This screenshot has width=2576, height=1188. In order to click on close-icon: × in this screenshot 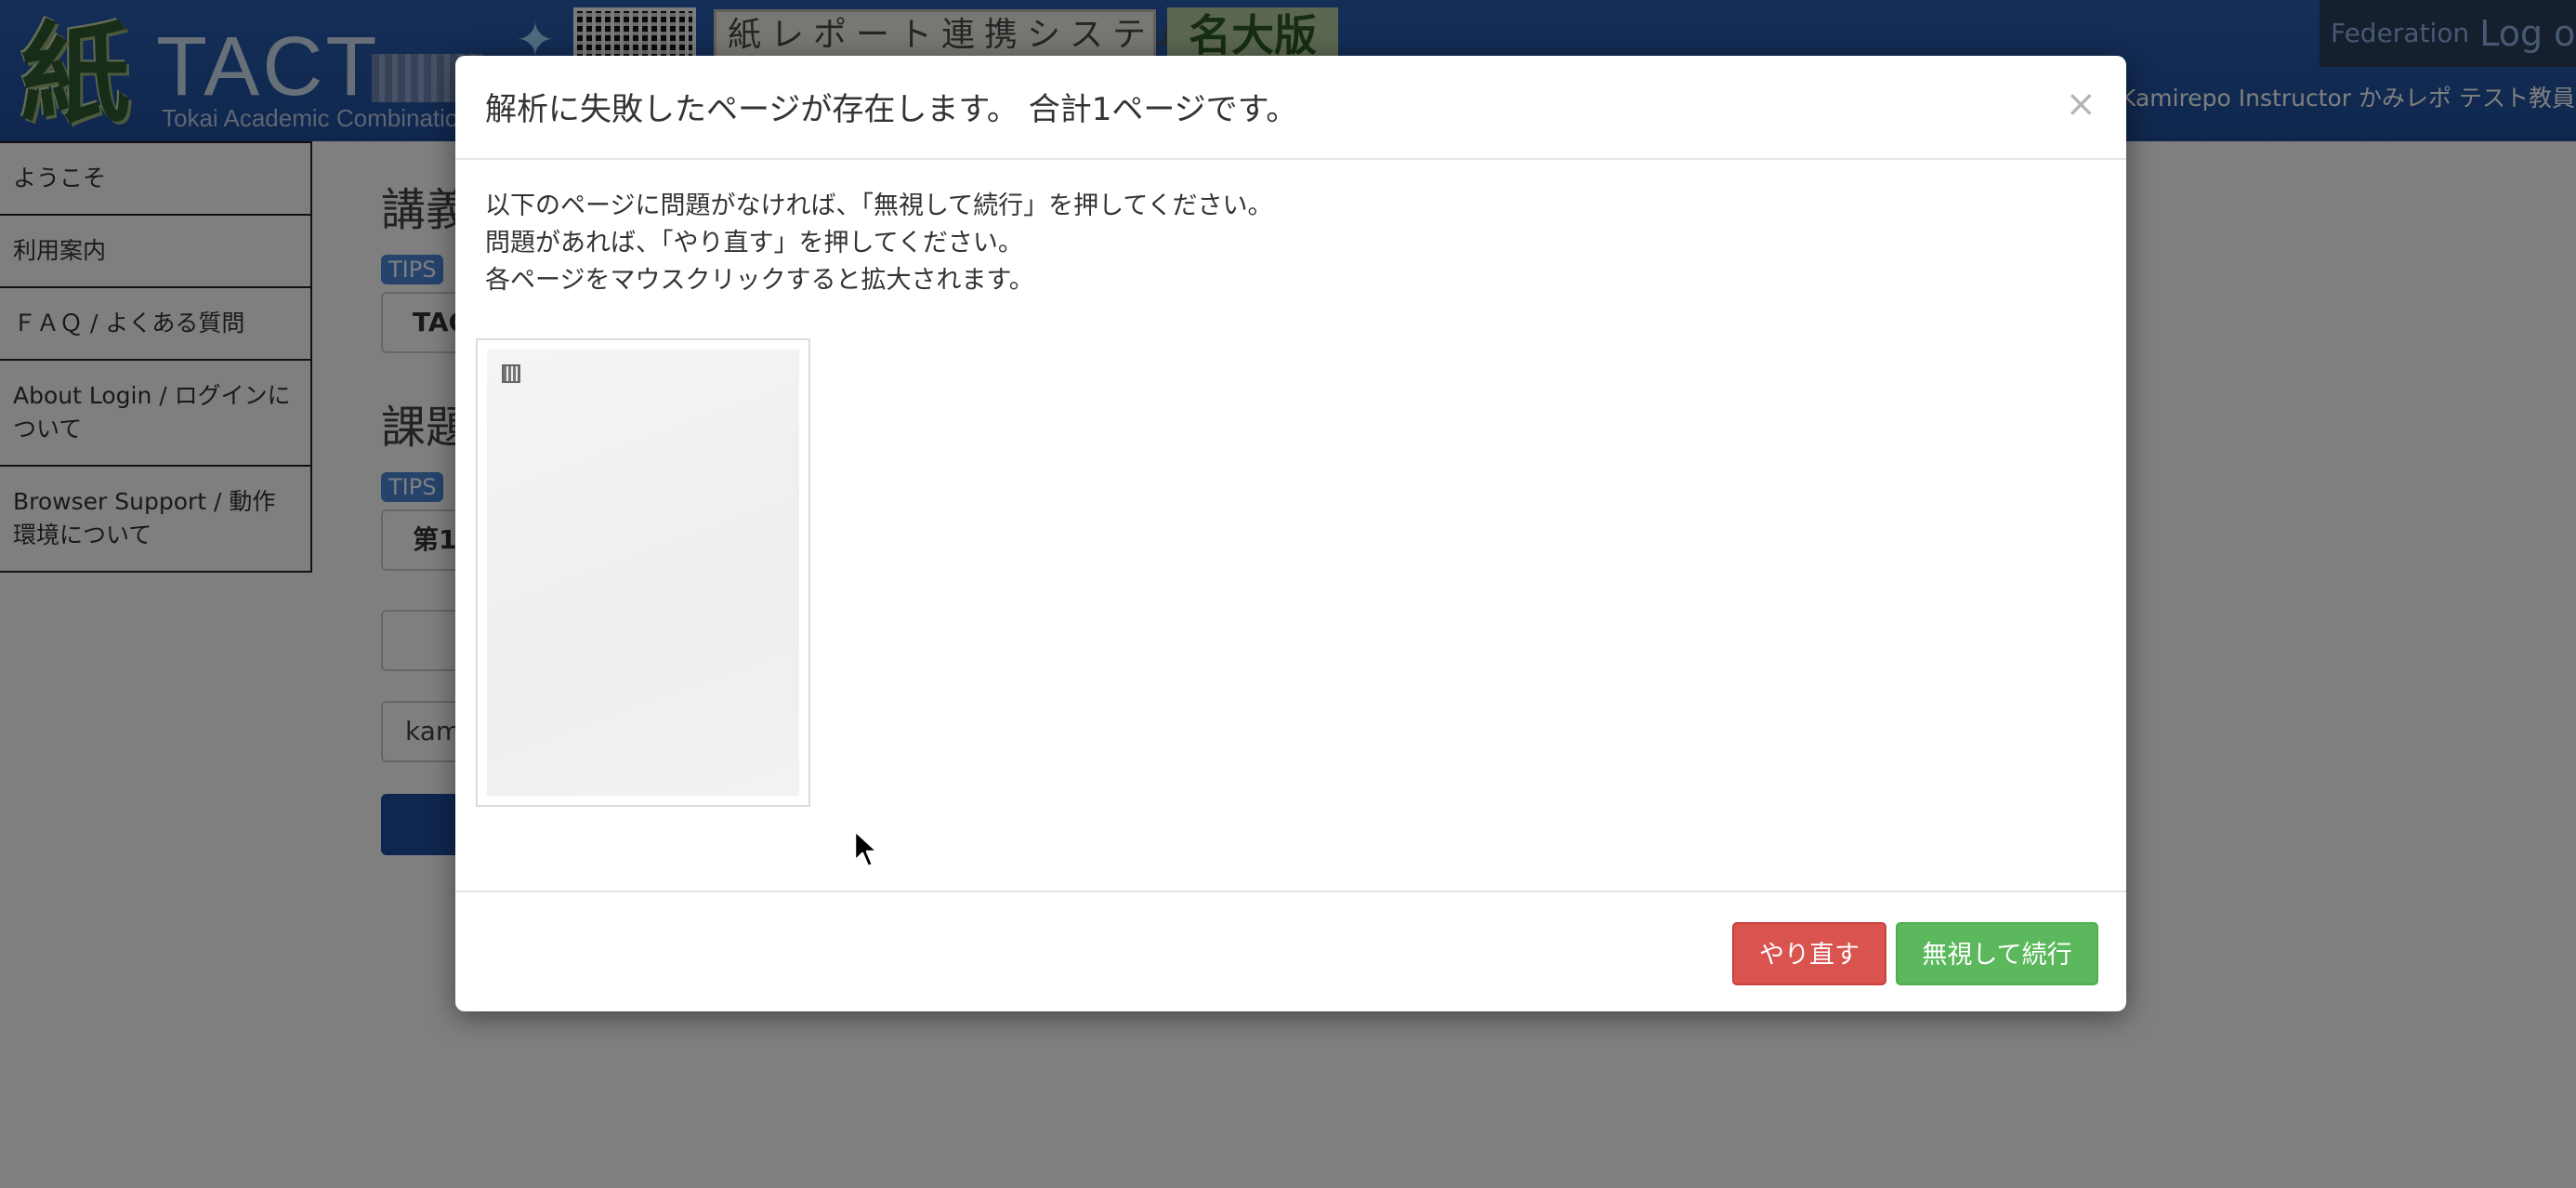, I will do `click(2080, 104)`.